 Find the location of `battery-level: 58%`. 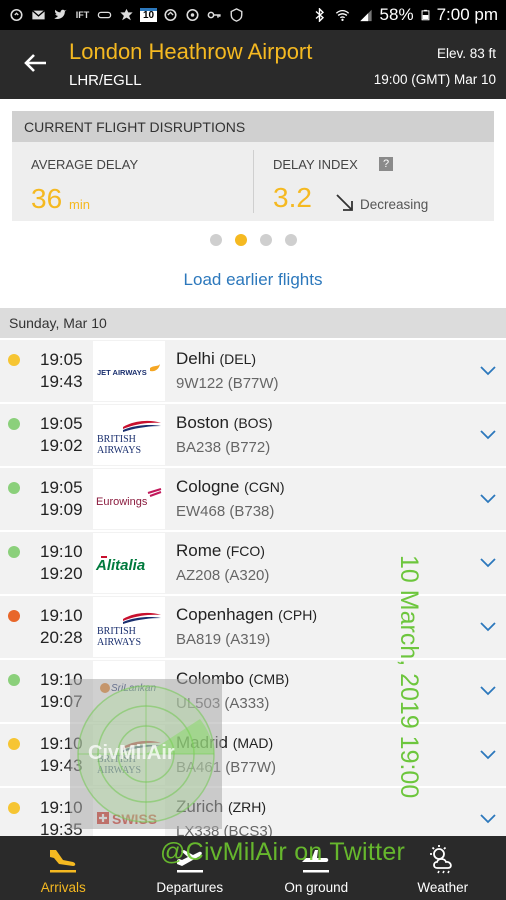

battery-level: 58% is located at coordinates (396, 14).